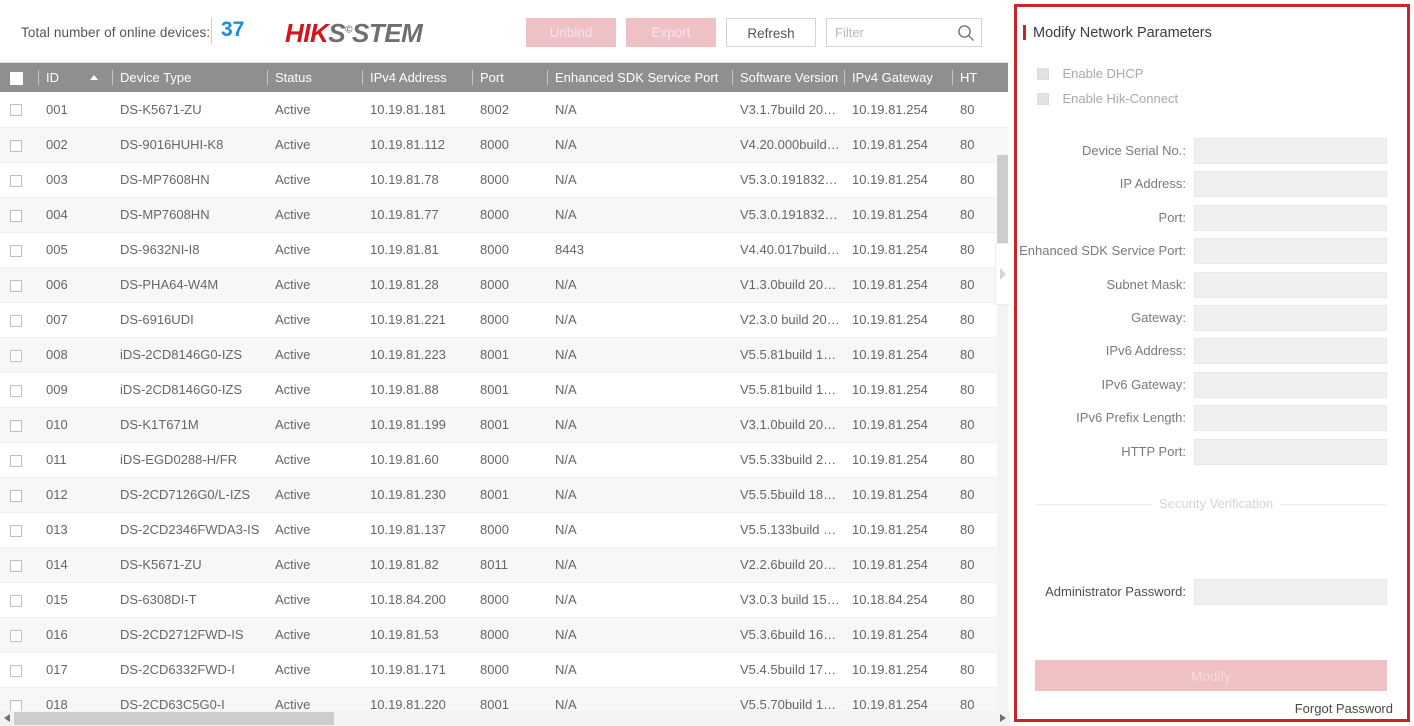 The height and width of the screenshot is (726, 1414). What do you see at coordinates (890, 32) in the screenshot?
I see `filter-input` at bounding box center [890, 32].